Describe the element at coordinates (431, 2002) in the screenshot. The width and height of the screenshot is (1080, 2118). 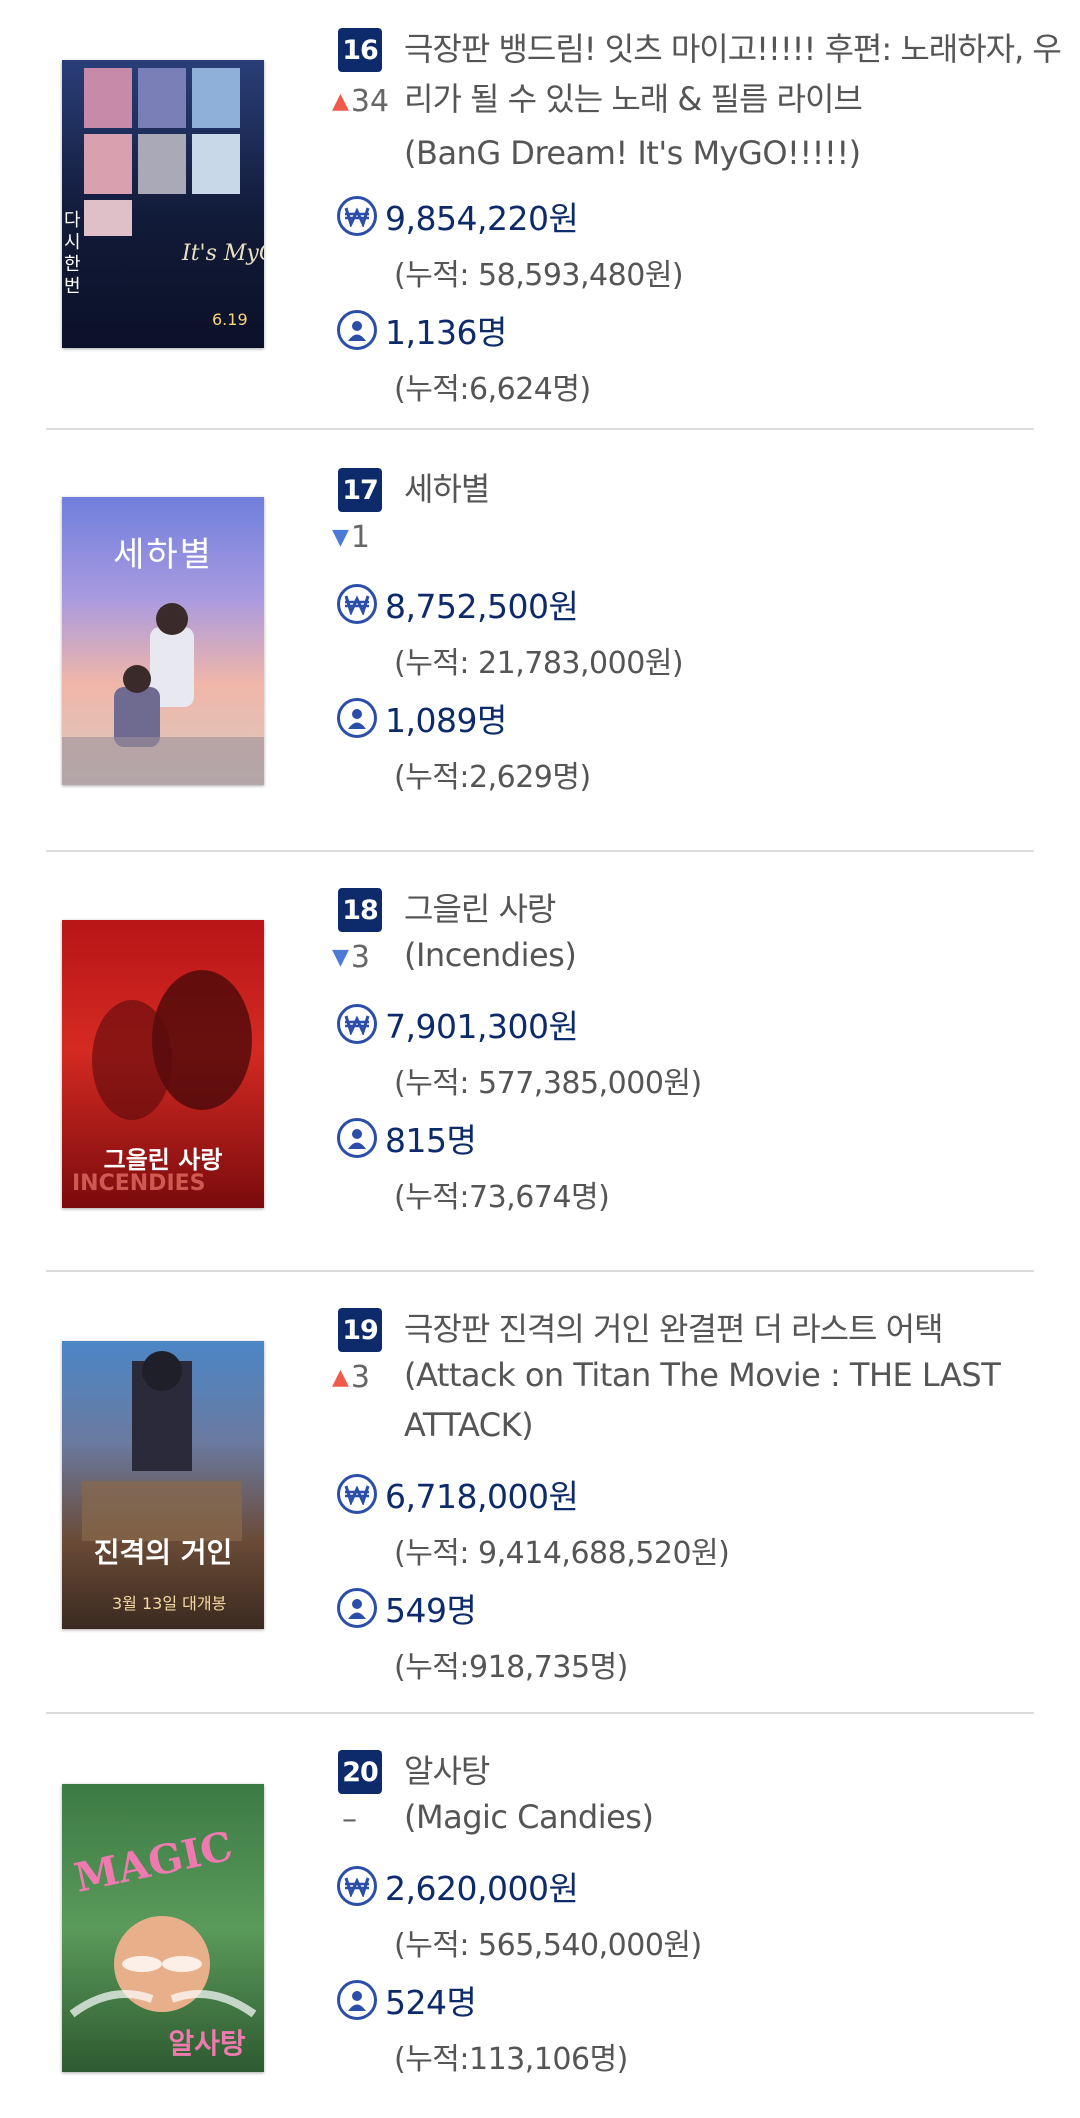
I see `audience-value: 524명` at that location.